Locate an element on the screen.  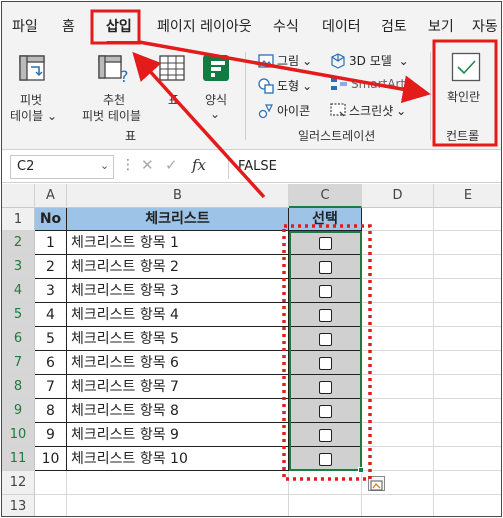
checkbox-range-highlight is located at coordinates (327, 352).